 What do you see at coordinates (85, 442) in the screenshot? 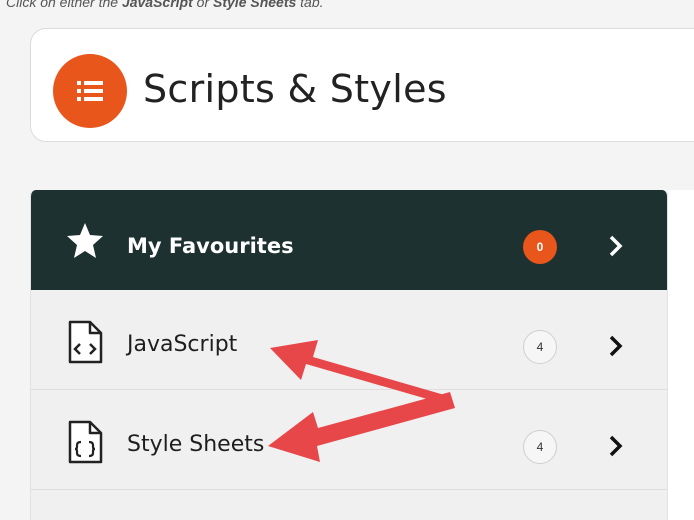
I see `braces-file-icon` at bounding box center [85, 442].